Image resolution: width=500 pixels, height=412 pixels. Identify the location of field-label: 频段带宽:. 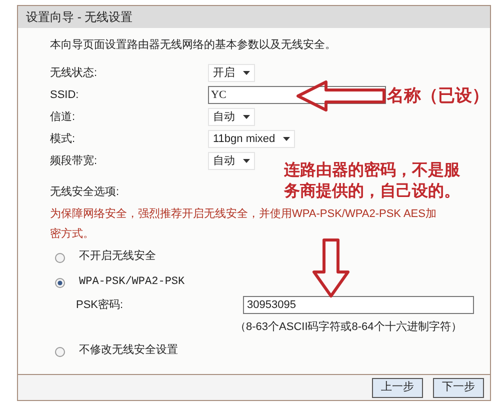
(74, 161).